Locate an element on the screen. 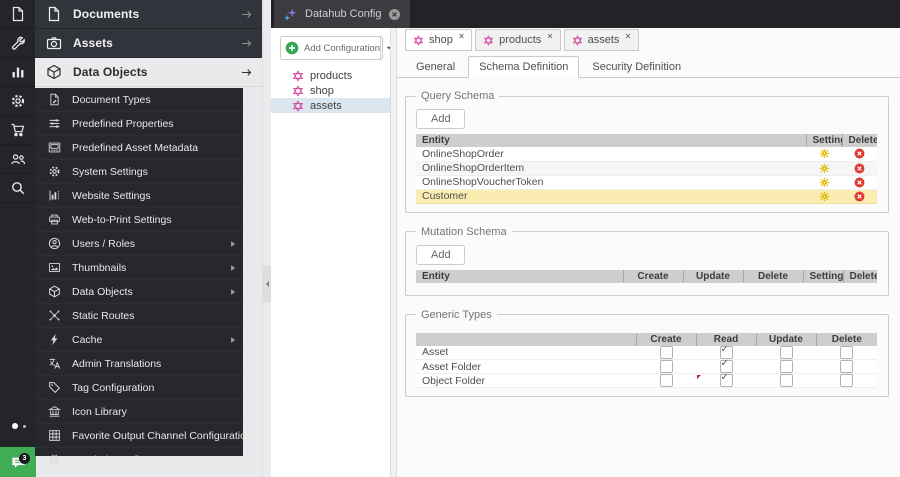 The image size is (900, 477). entity-cell: OnlineShopOrderItem is located at coordinates (611, 168).